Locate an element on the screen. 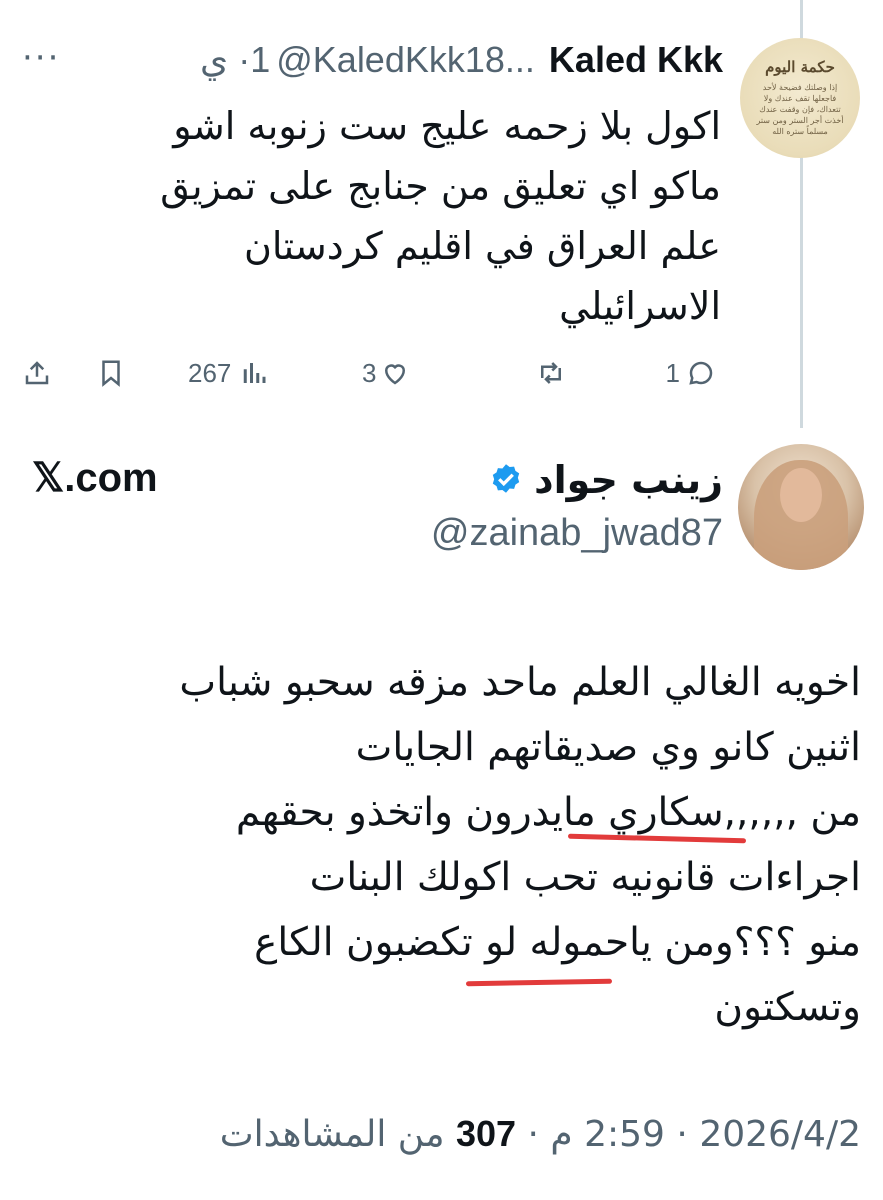  share-button is located at coordinates (37, 373).